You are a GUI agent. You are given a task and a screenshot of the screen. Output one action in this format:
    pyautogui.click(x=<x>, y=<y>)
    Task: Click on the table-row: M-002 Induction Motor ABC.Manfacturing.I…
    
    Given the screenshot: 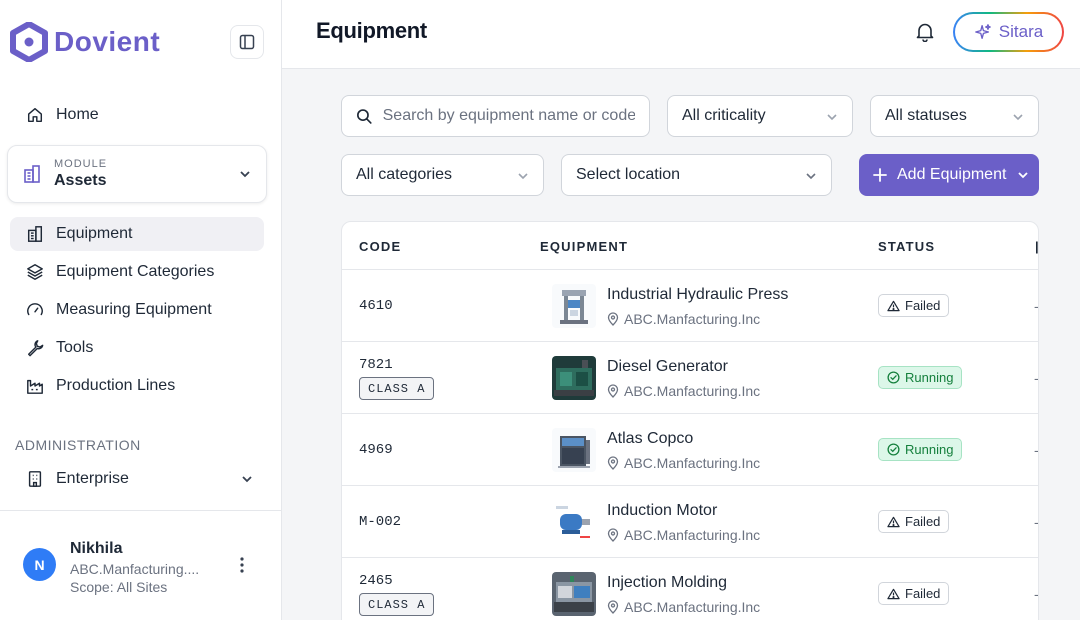 What is the action you would take?
    pyautogui.click(x=690, y=522)
    